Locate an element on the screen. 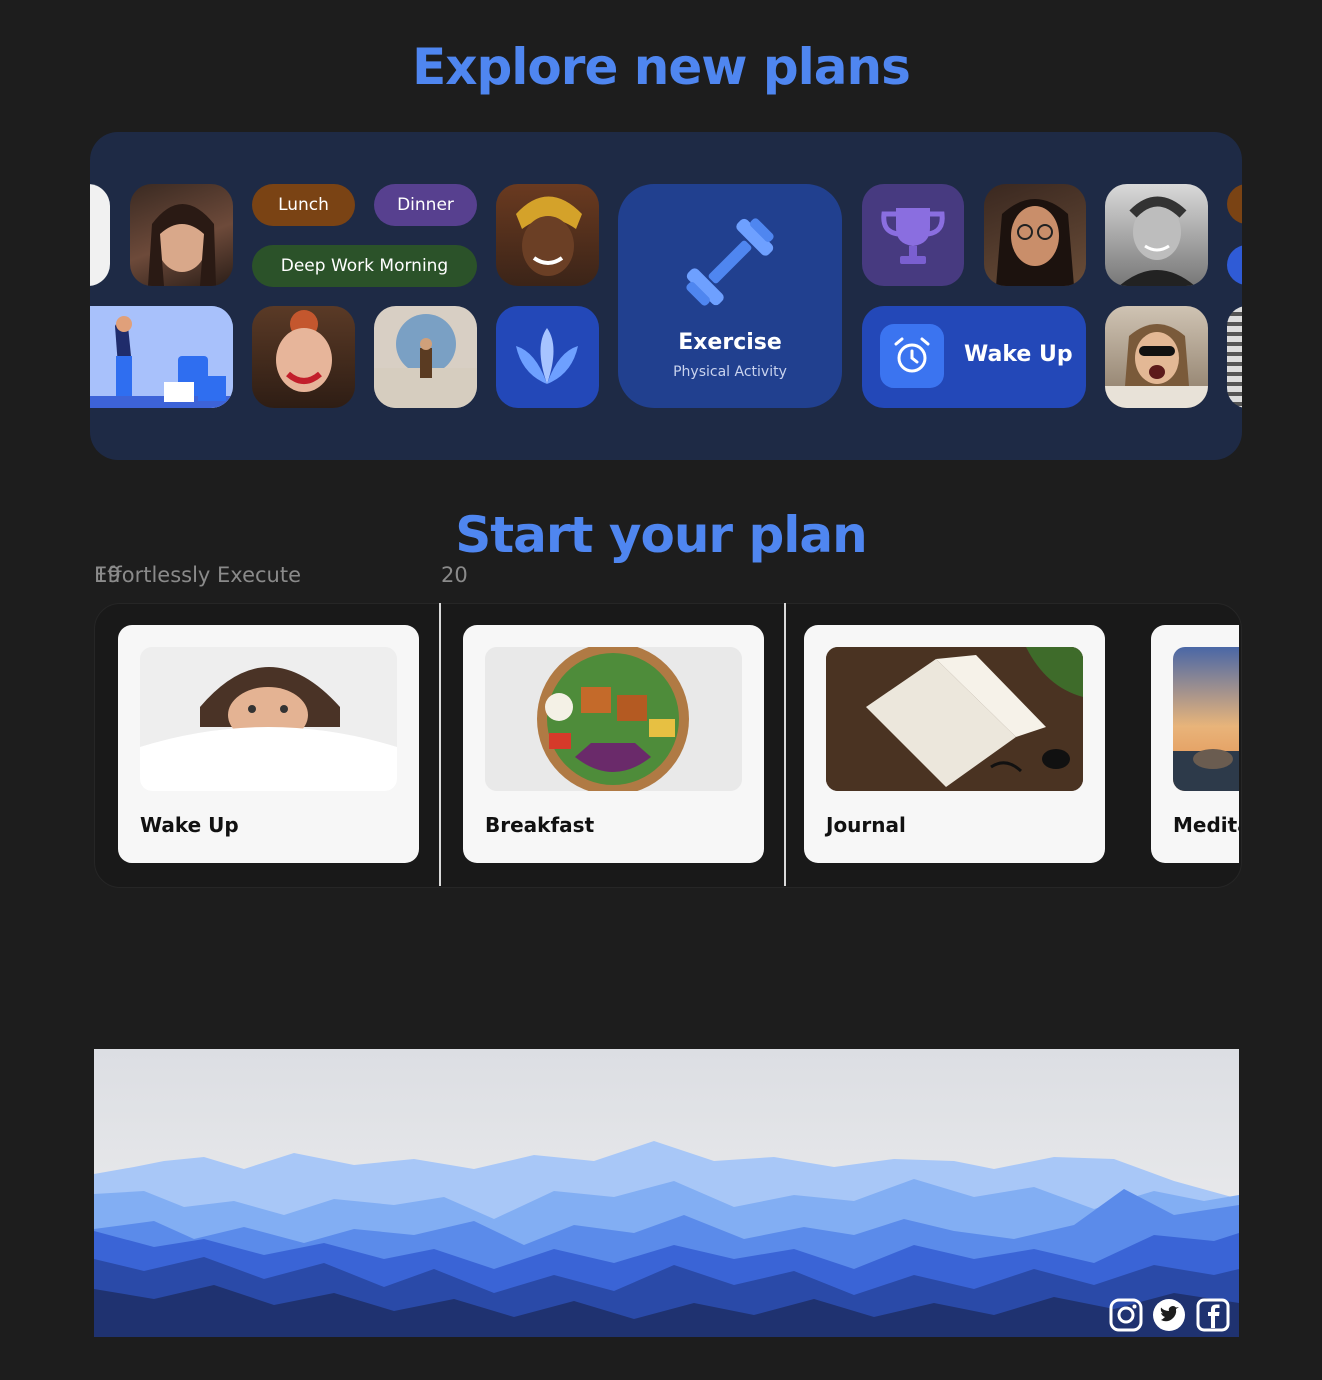 The height and width of the screenshot is (1380, 1322). twitter-icon is located at coordinates (1169, 1315).